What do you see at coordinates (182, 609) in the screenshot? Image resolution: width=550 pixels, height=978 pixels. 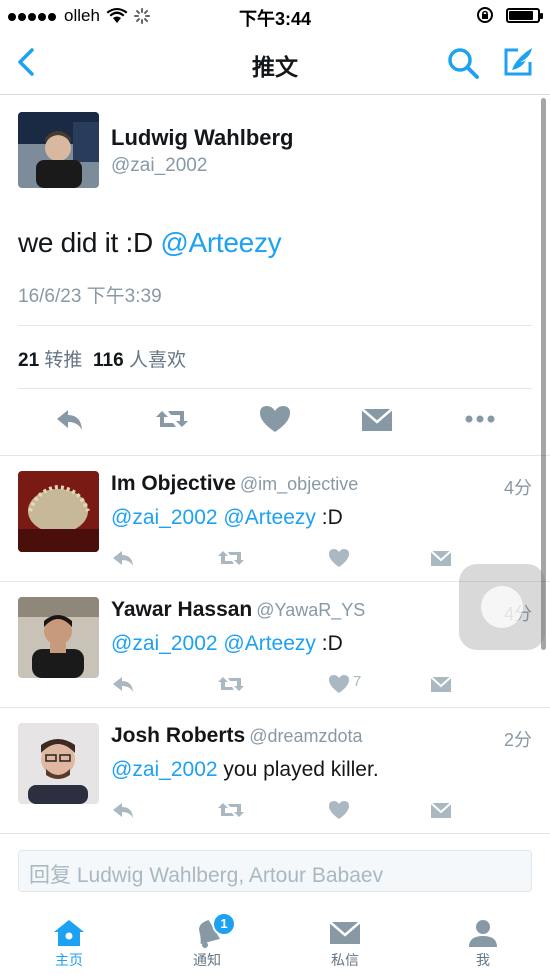 I see `reply-author-name: Yawar Hassan` at bounding box center [182, 609].